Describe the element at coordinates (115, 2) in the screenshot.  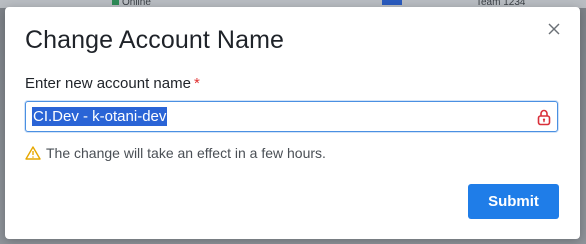
I see `status-dot` at that location.